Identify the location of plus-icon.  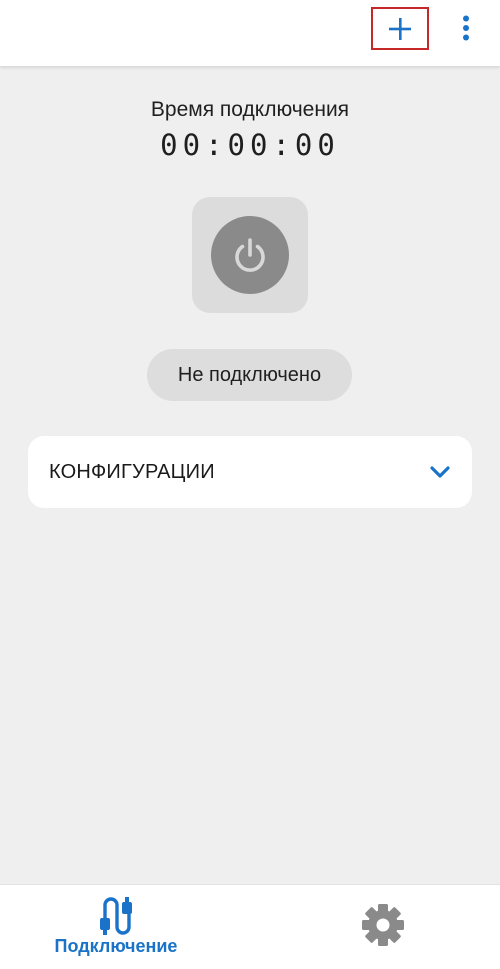
(400, 28).